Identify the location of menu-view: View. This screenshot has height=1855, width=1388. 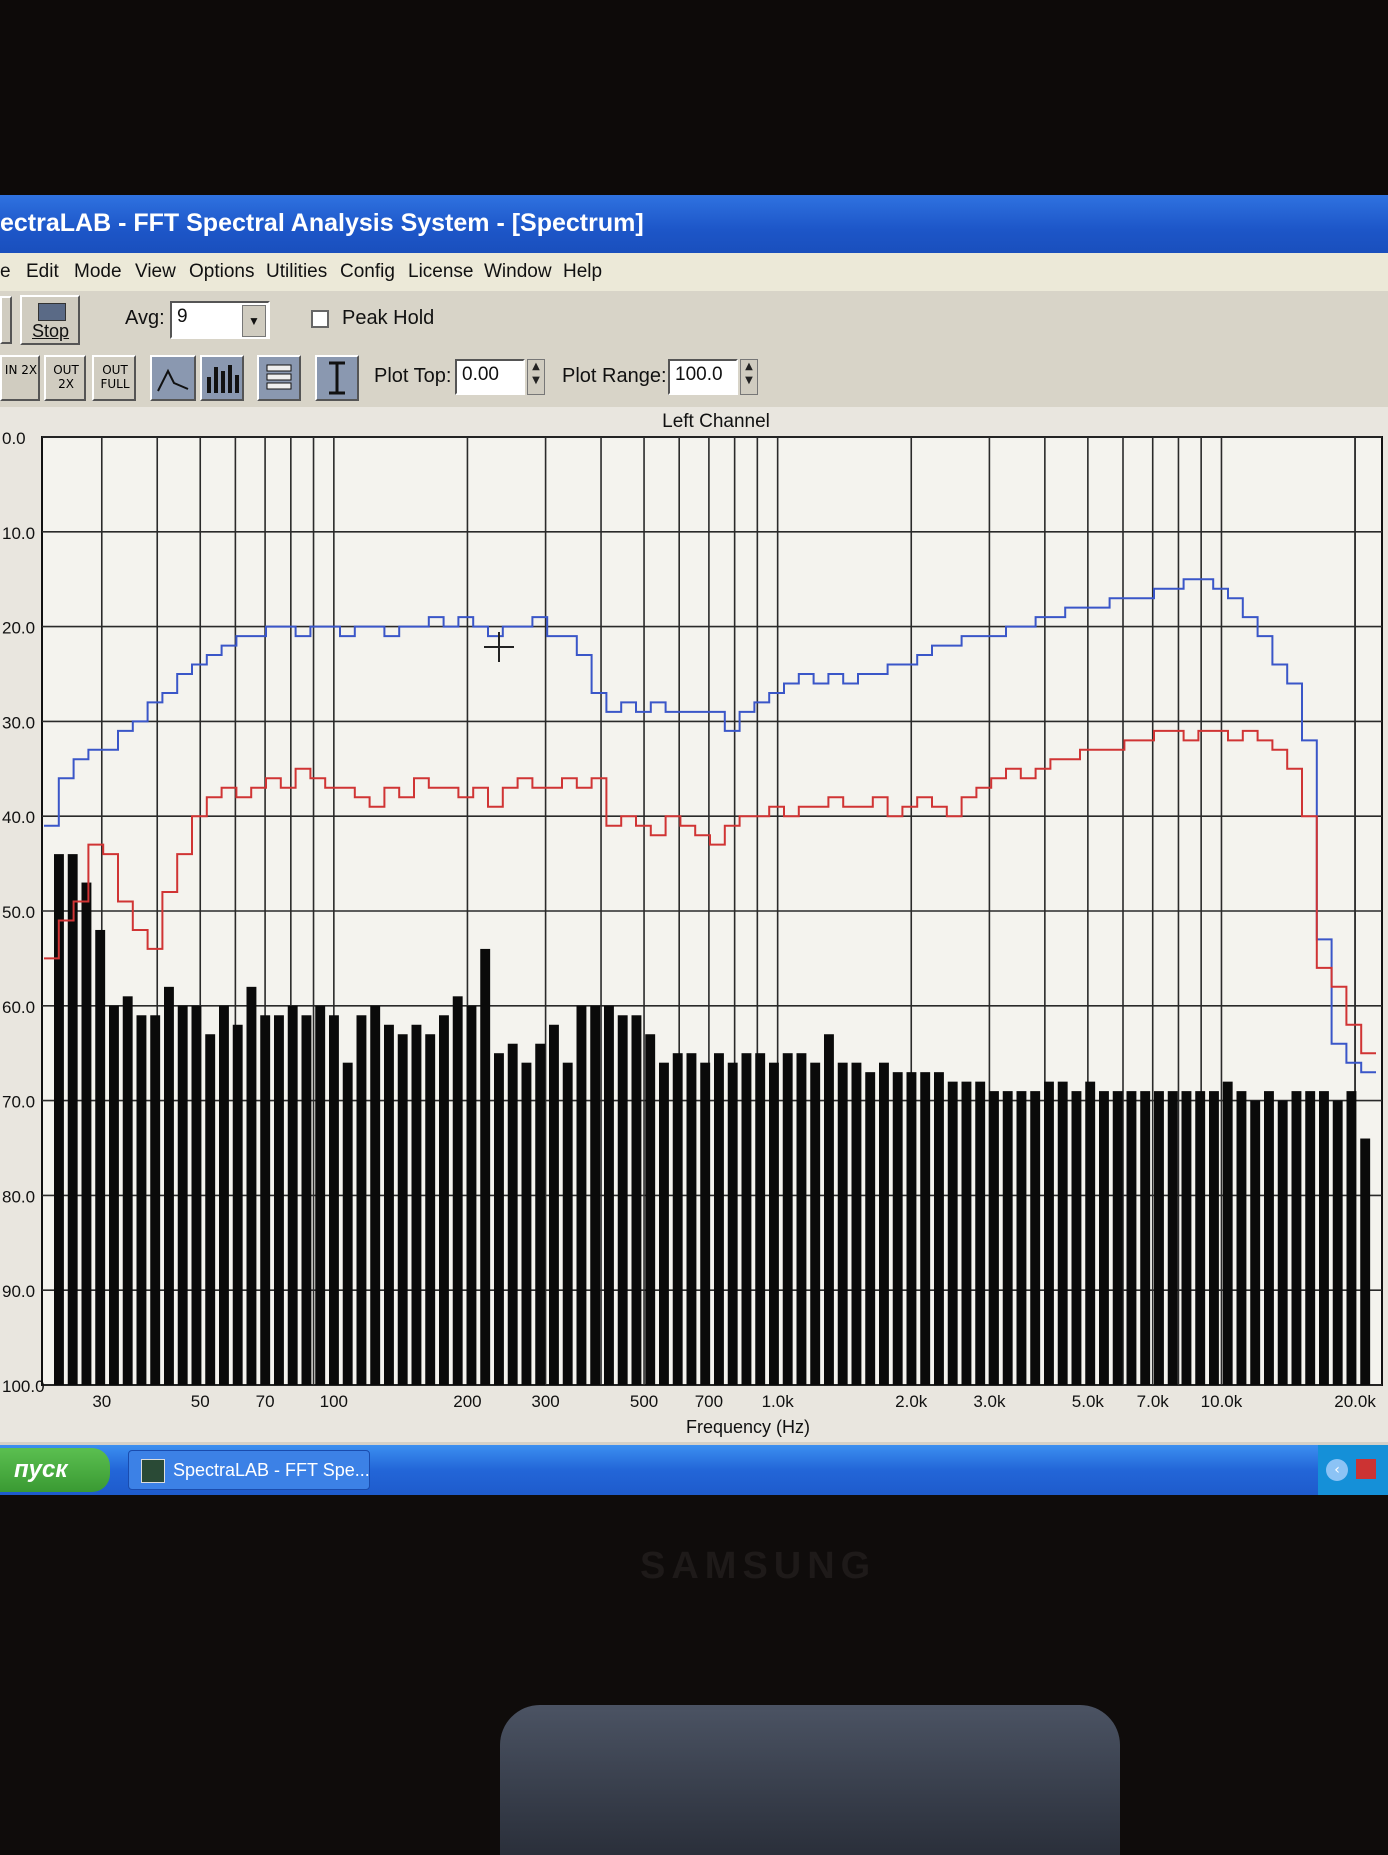
(155, 272).